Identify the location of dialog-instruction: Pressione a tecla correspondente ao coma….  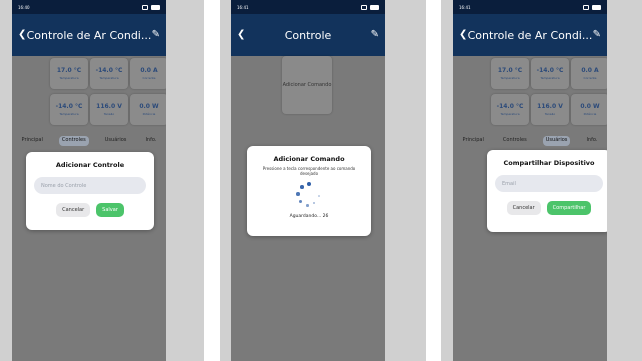
(309, 171).